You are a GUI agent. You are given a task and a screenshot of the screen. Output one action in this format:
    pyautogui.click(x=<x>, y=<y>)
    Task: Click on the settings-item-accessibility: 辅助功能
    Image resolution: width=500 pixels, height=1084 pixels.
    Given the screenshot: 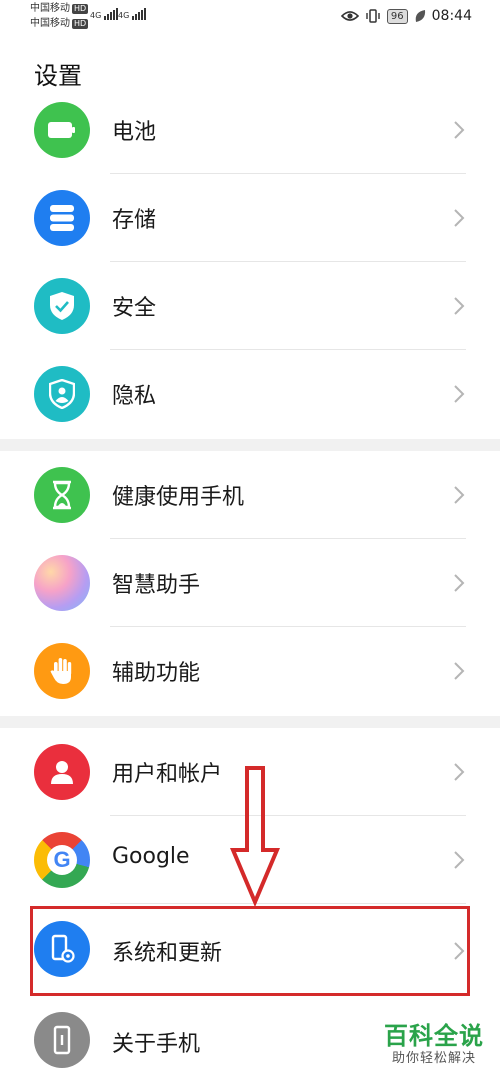 What is the action you would take?
    pyautogui.click(x=250, y=671)
    